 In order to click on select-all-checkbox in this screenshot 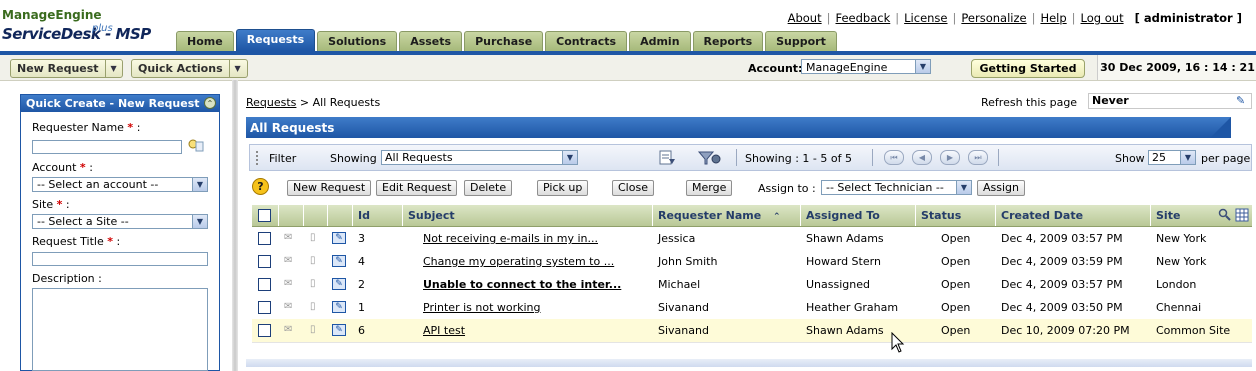, I will do `click(264, 215)`.